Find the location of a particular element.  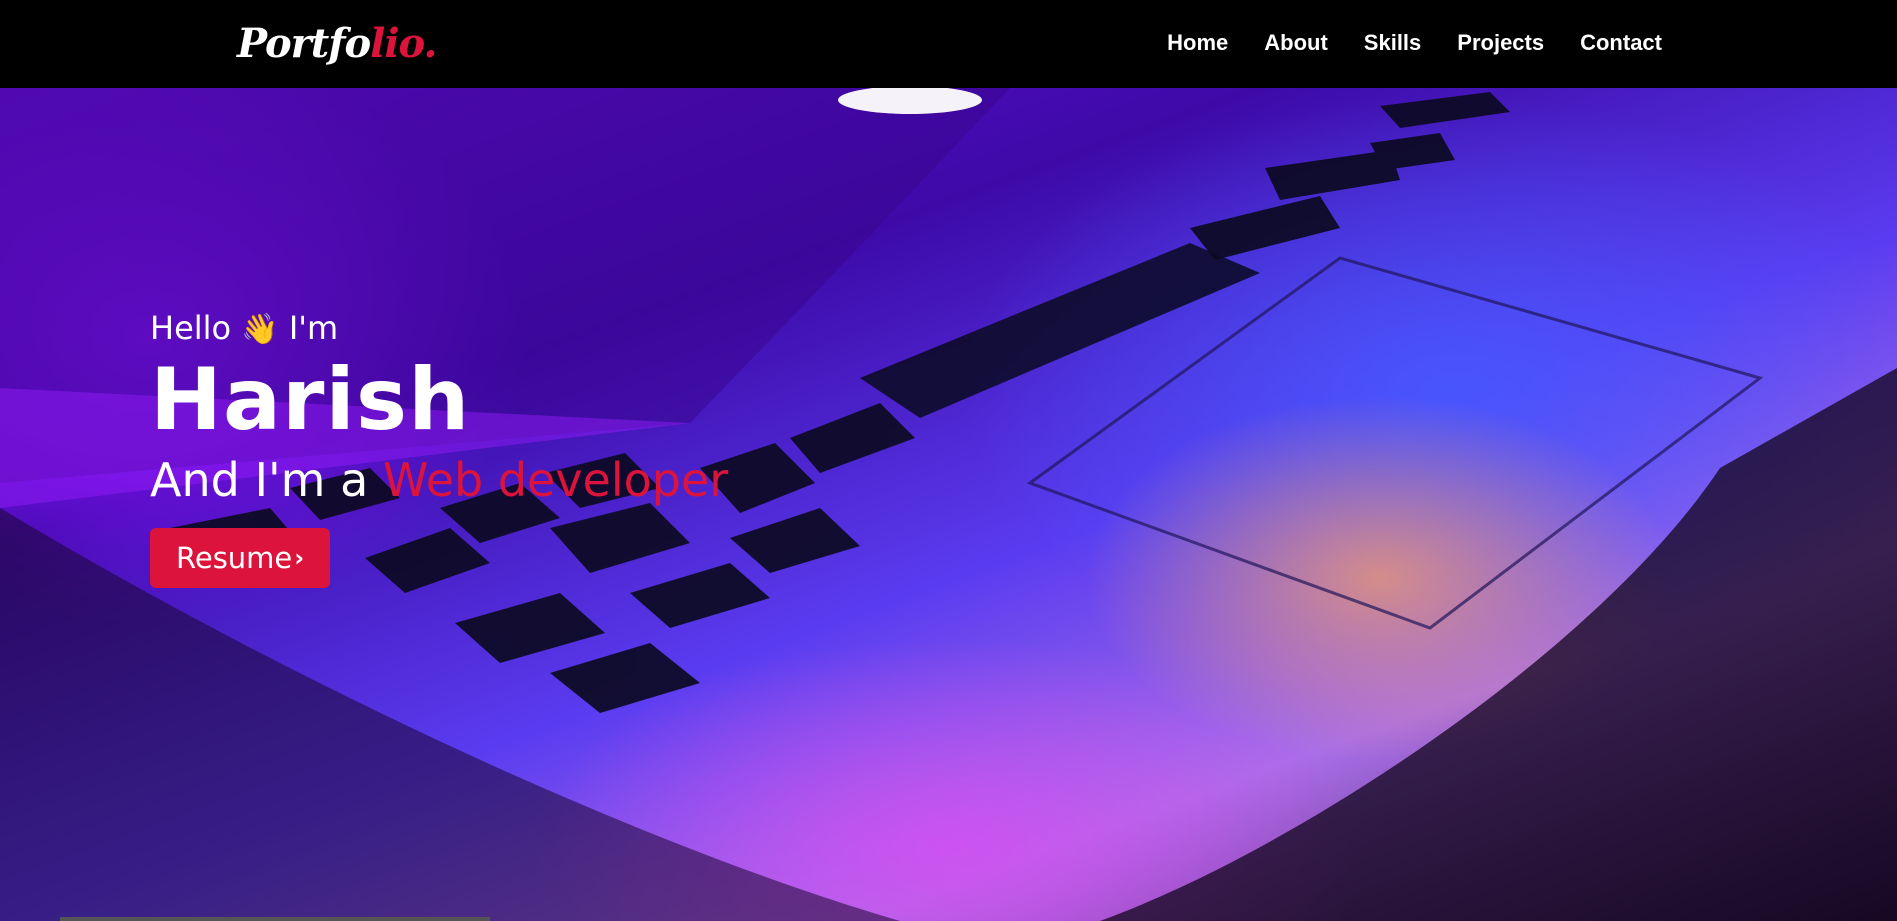

logo-accent: lio. is located at coordinates (403, 43).